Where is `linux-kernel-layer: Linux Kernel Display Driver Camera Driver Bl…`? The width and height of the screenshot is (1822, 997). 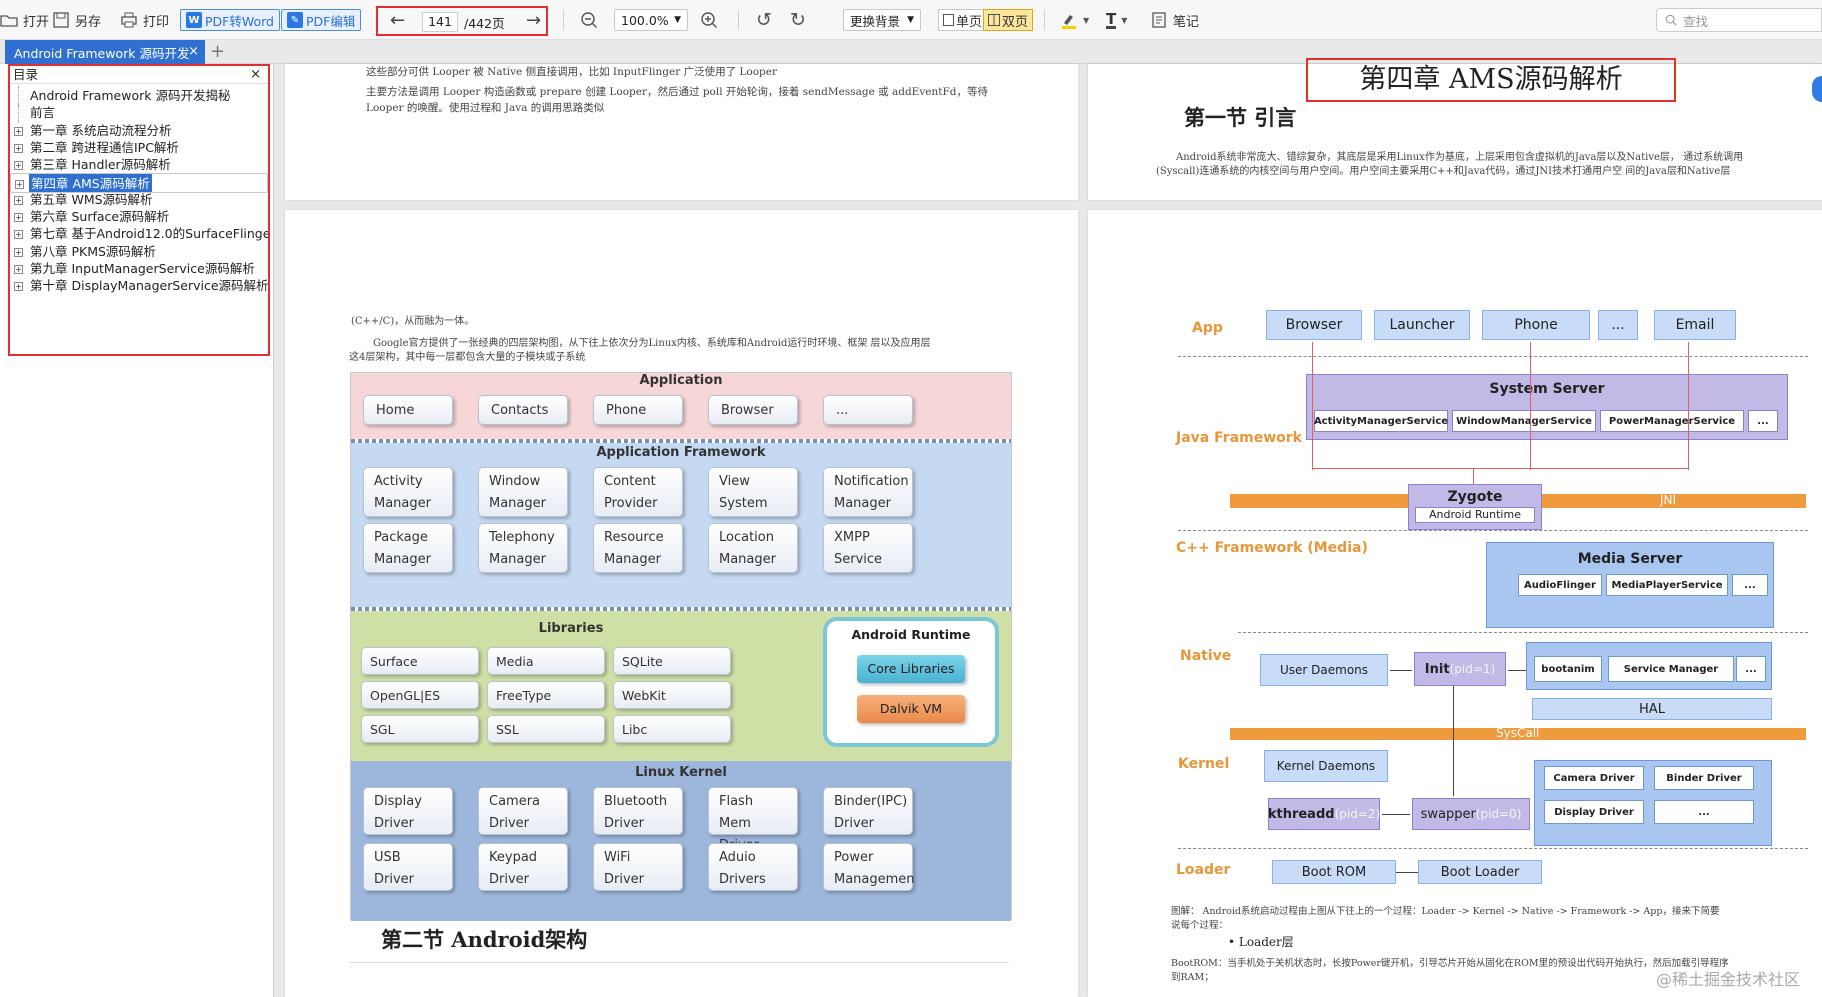 linux-kernel-layer: Linux Kernel Display Driver Camera Driver Bl… is located at coordinates (681, 841).